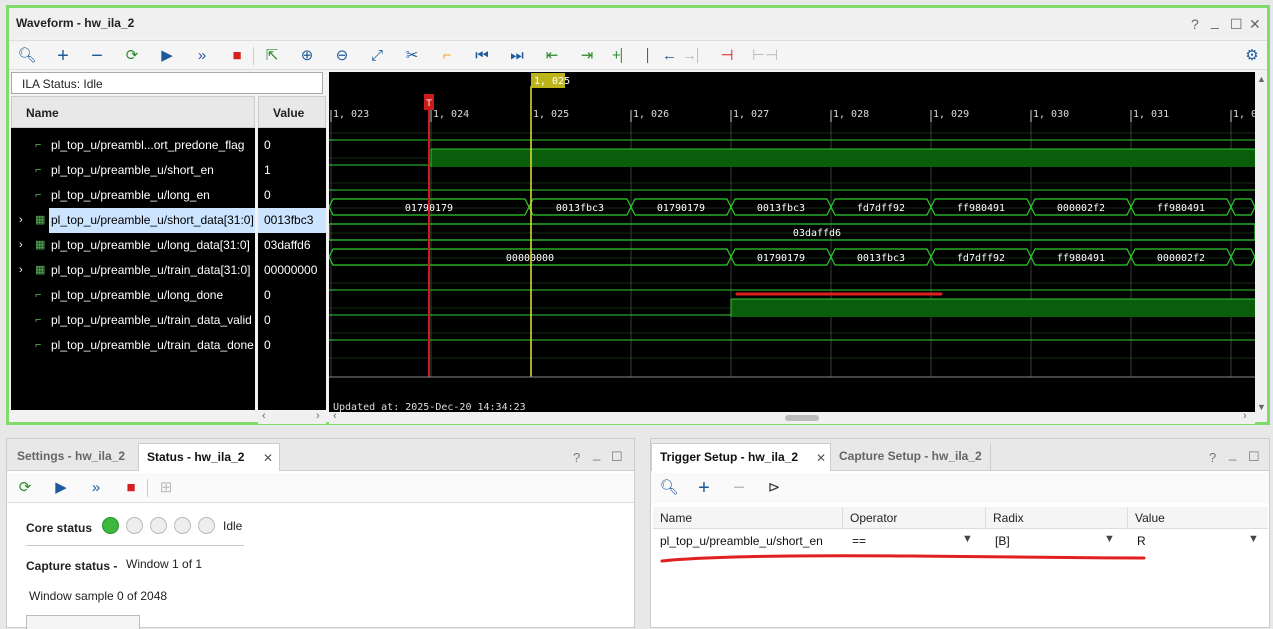 The height and width of the screenshot is (629, 1273). What do you see at coordinates (1057, 518) in the screenshot?
I see `column-header-radix: Radix` at bounding box center [1057, 518].